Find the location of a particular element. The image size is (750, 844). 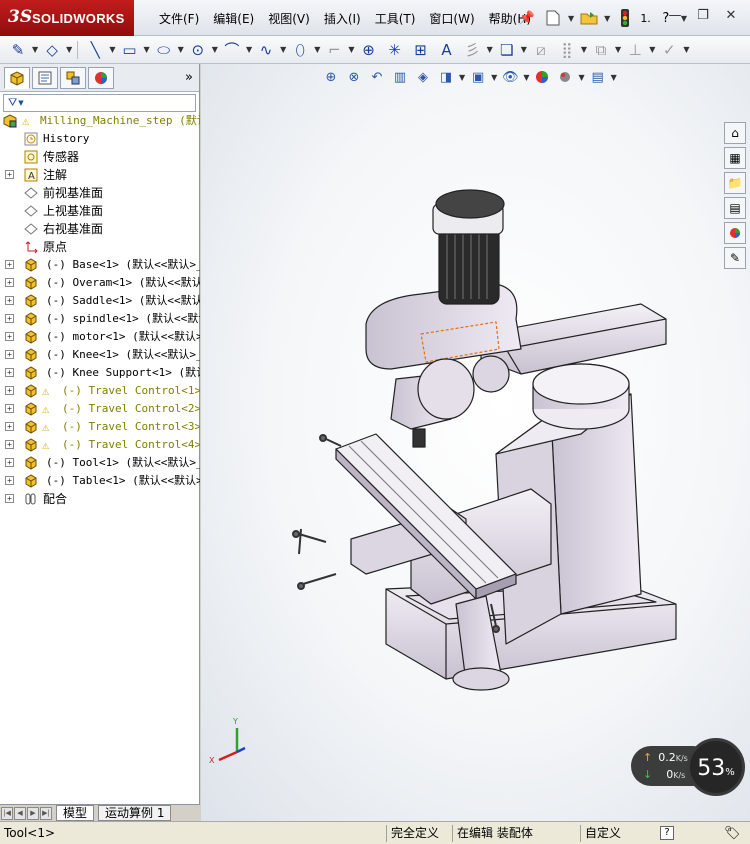

design-library-icon: ▦ is located at coordinates (735, 158).